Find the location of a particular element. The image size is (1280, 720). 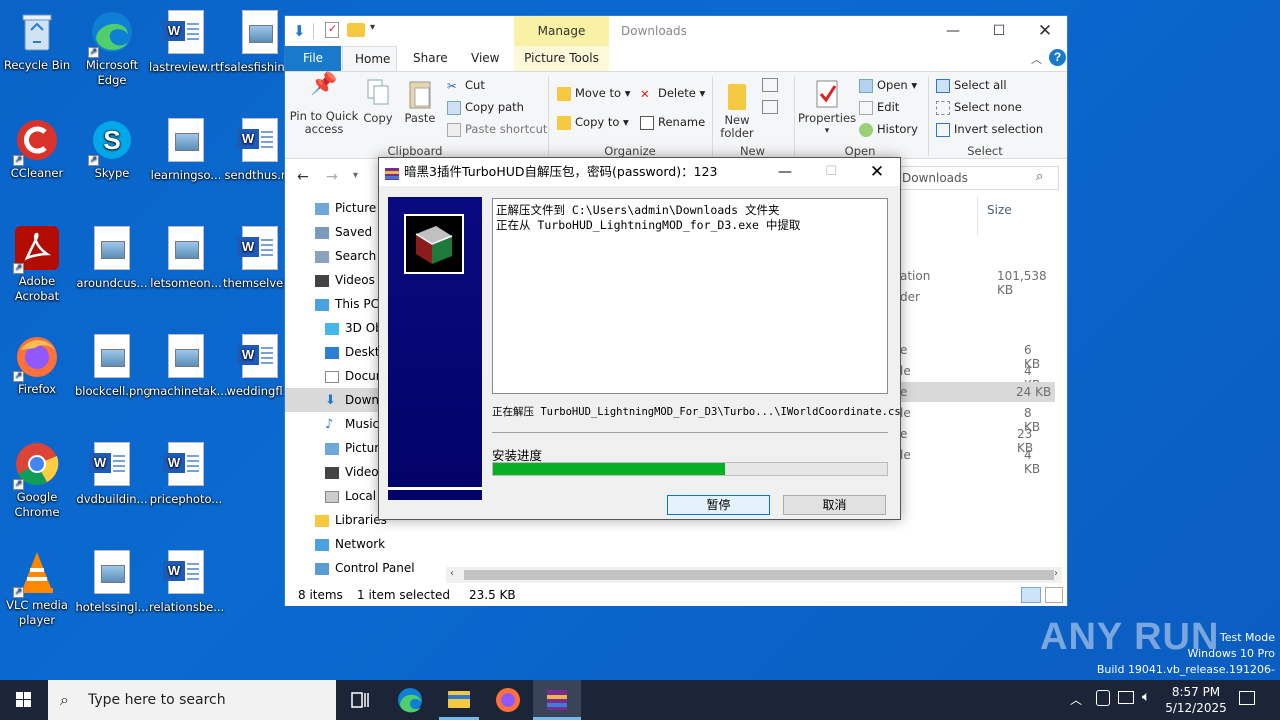

nav-item-music: ♪ Music is located at coordinates (352, 424).